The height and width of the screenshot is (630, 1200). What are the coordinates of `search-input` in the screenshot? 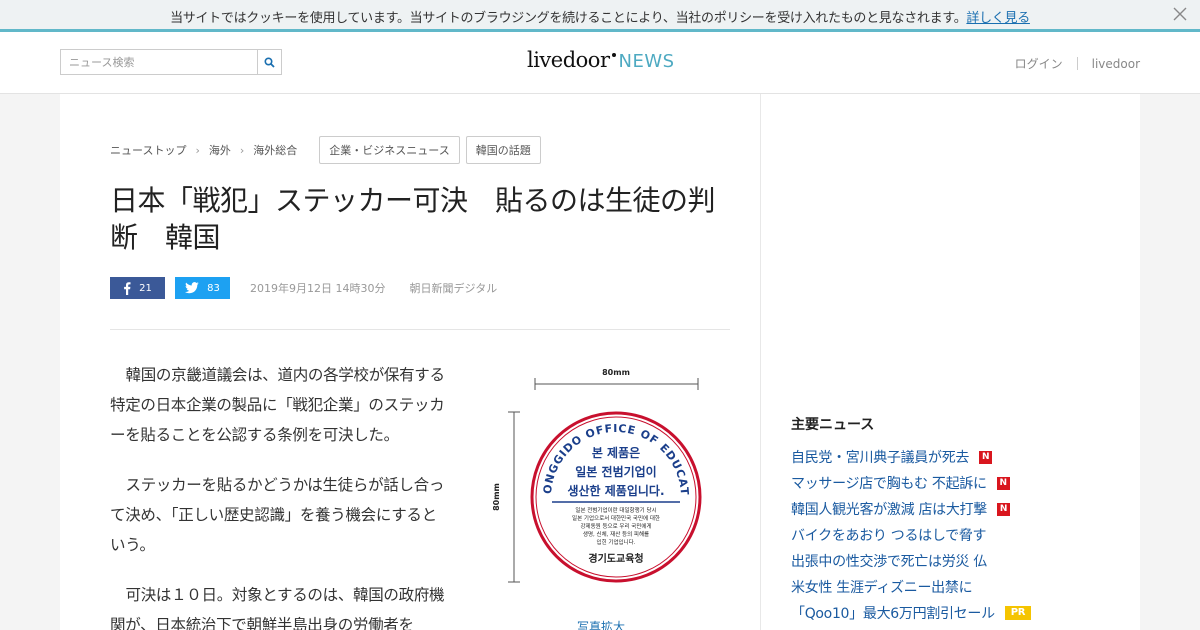 It's located at (159, 62).